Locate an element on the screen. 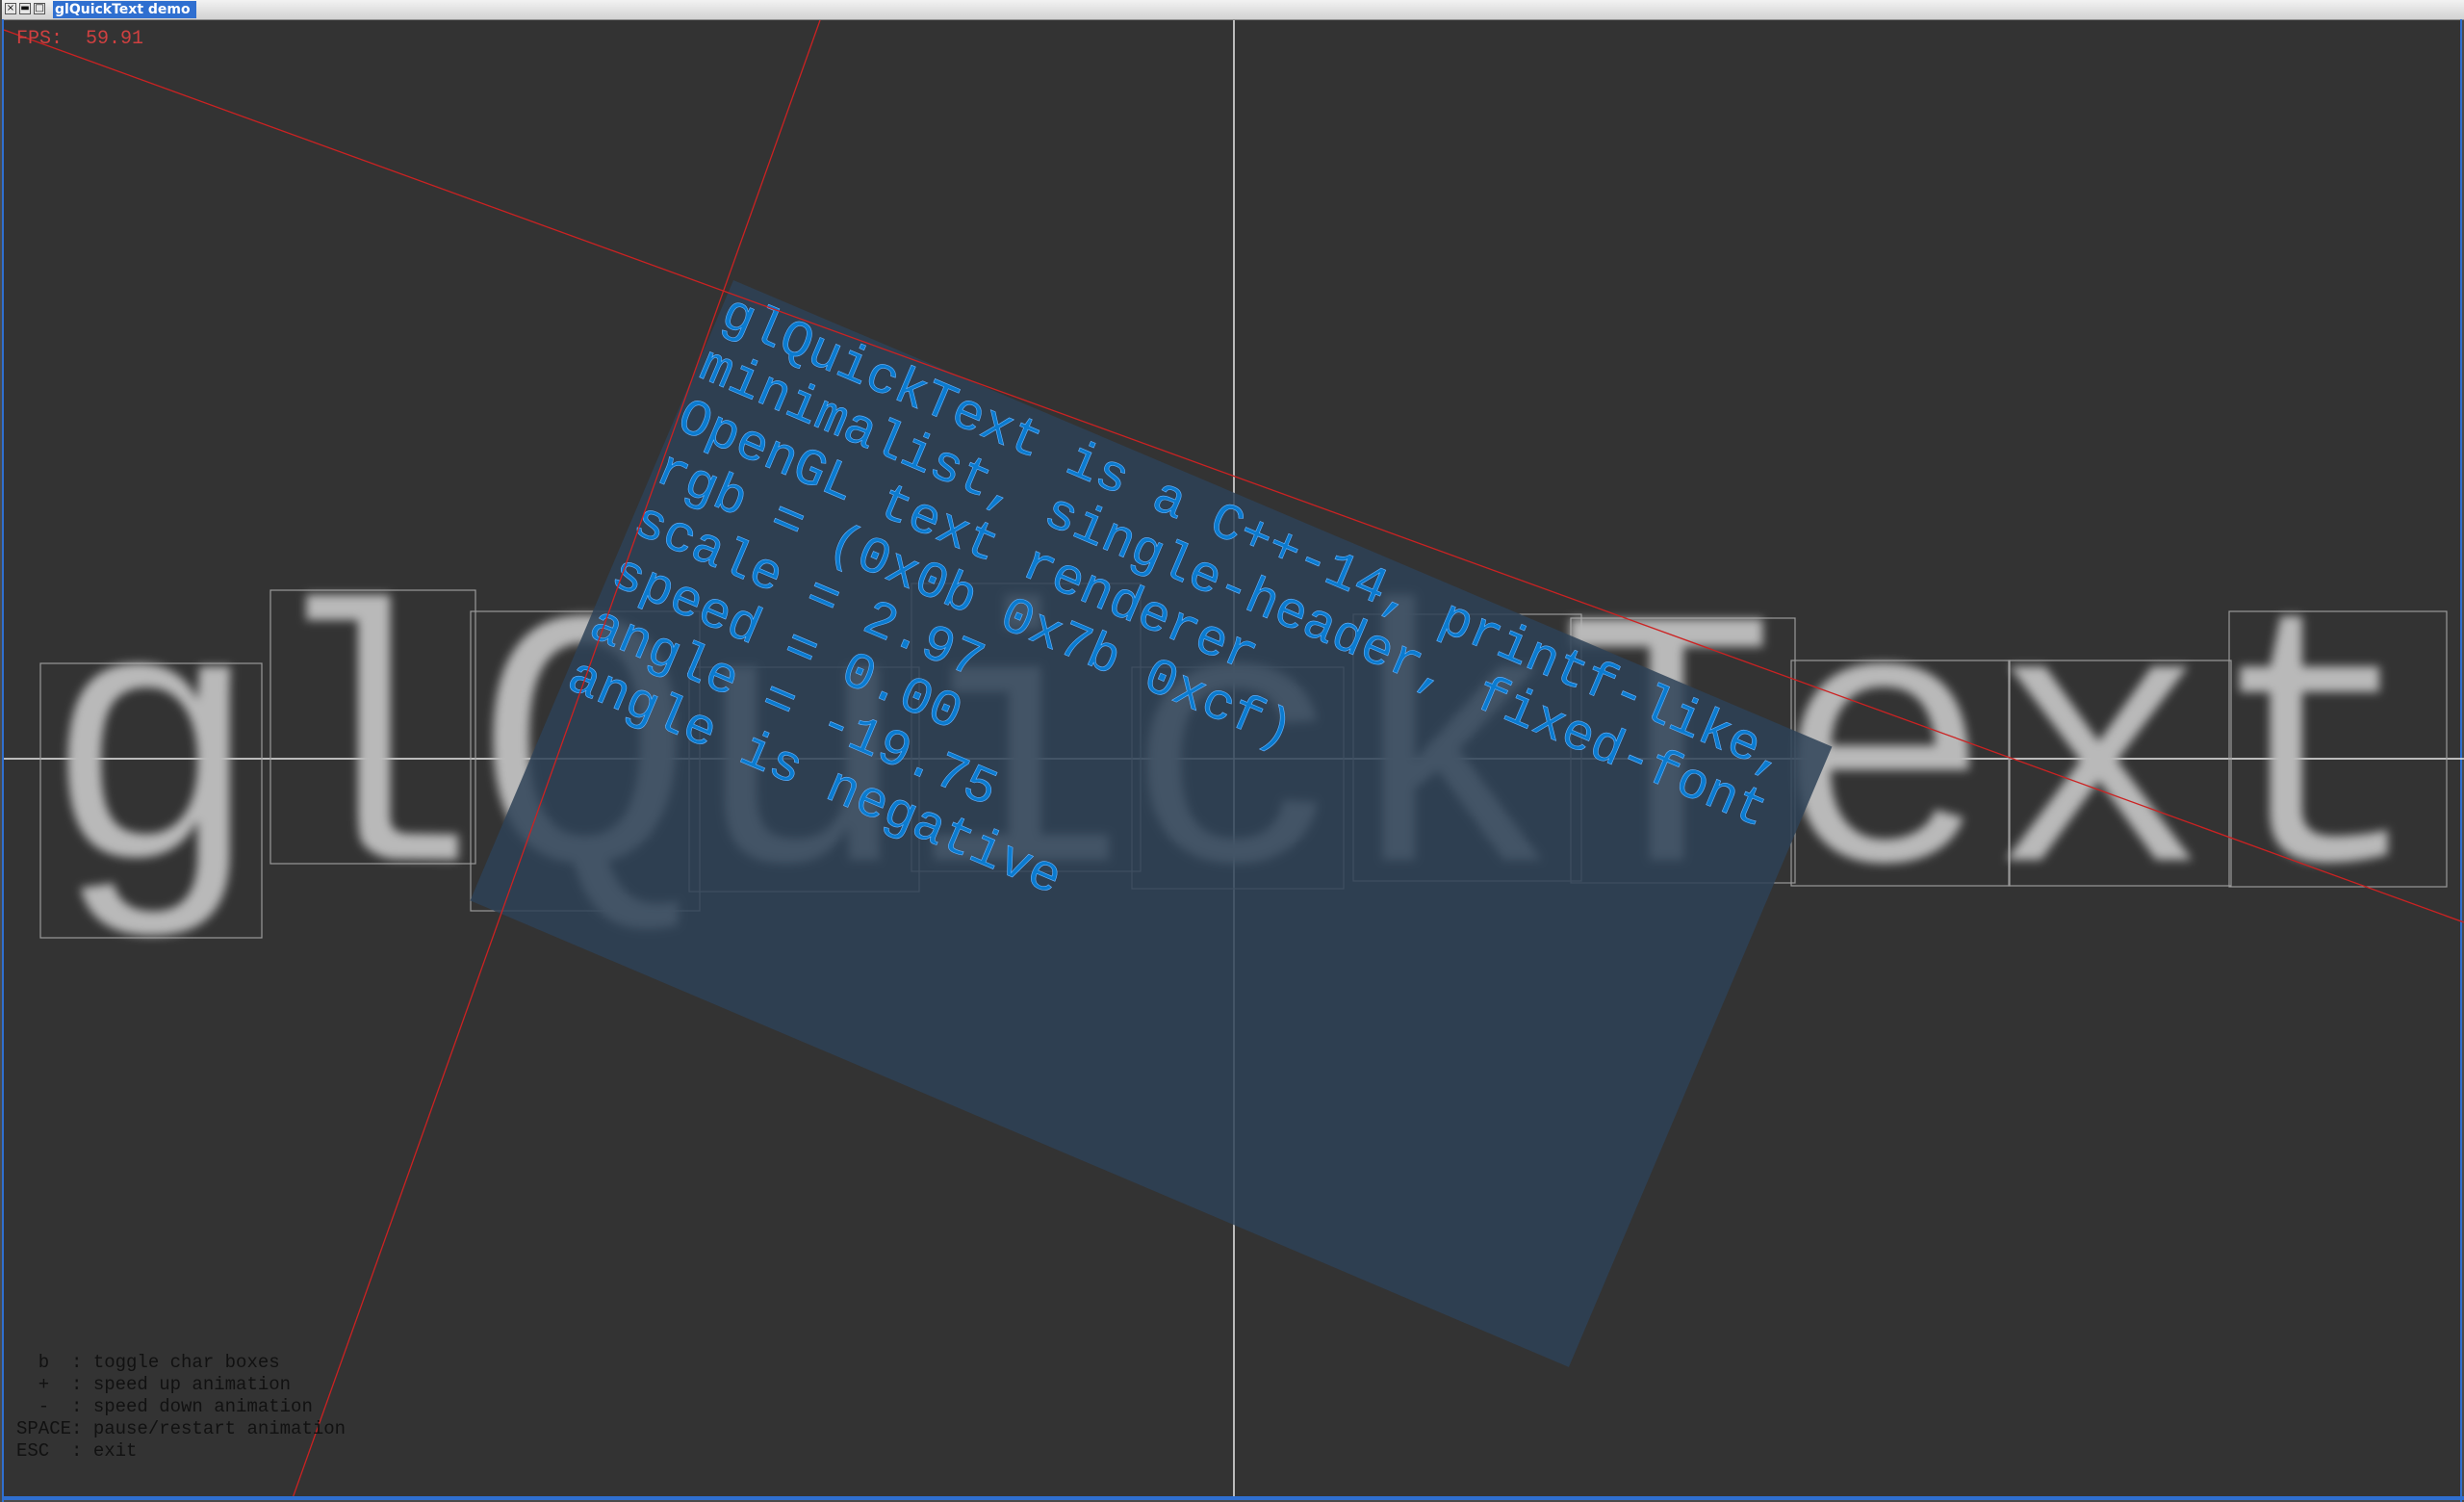 The image size is (2464, 1502). help-line: SPACE: pause/restart animation is located at coordinates (181, 1428).